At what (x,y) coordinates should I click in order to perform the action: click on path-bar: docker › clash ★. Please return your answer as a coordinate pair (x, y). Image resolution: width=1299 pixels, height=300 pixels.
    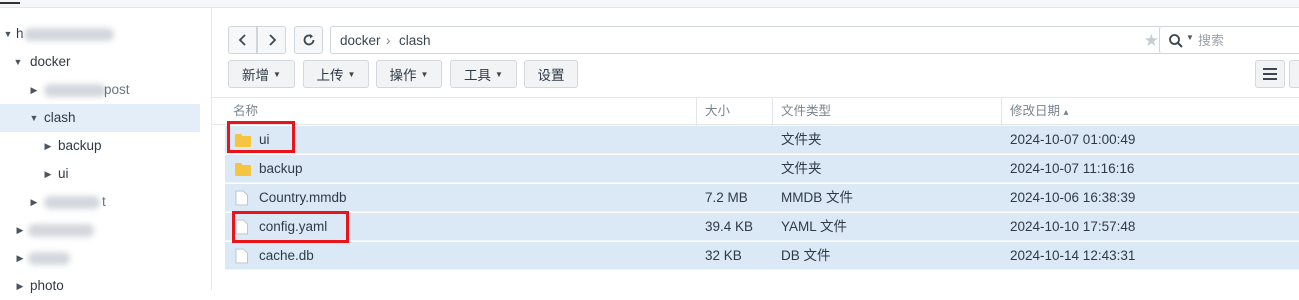
    Looking at the image, I should click on (748, 40).